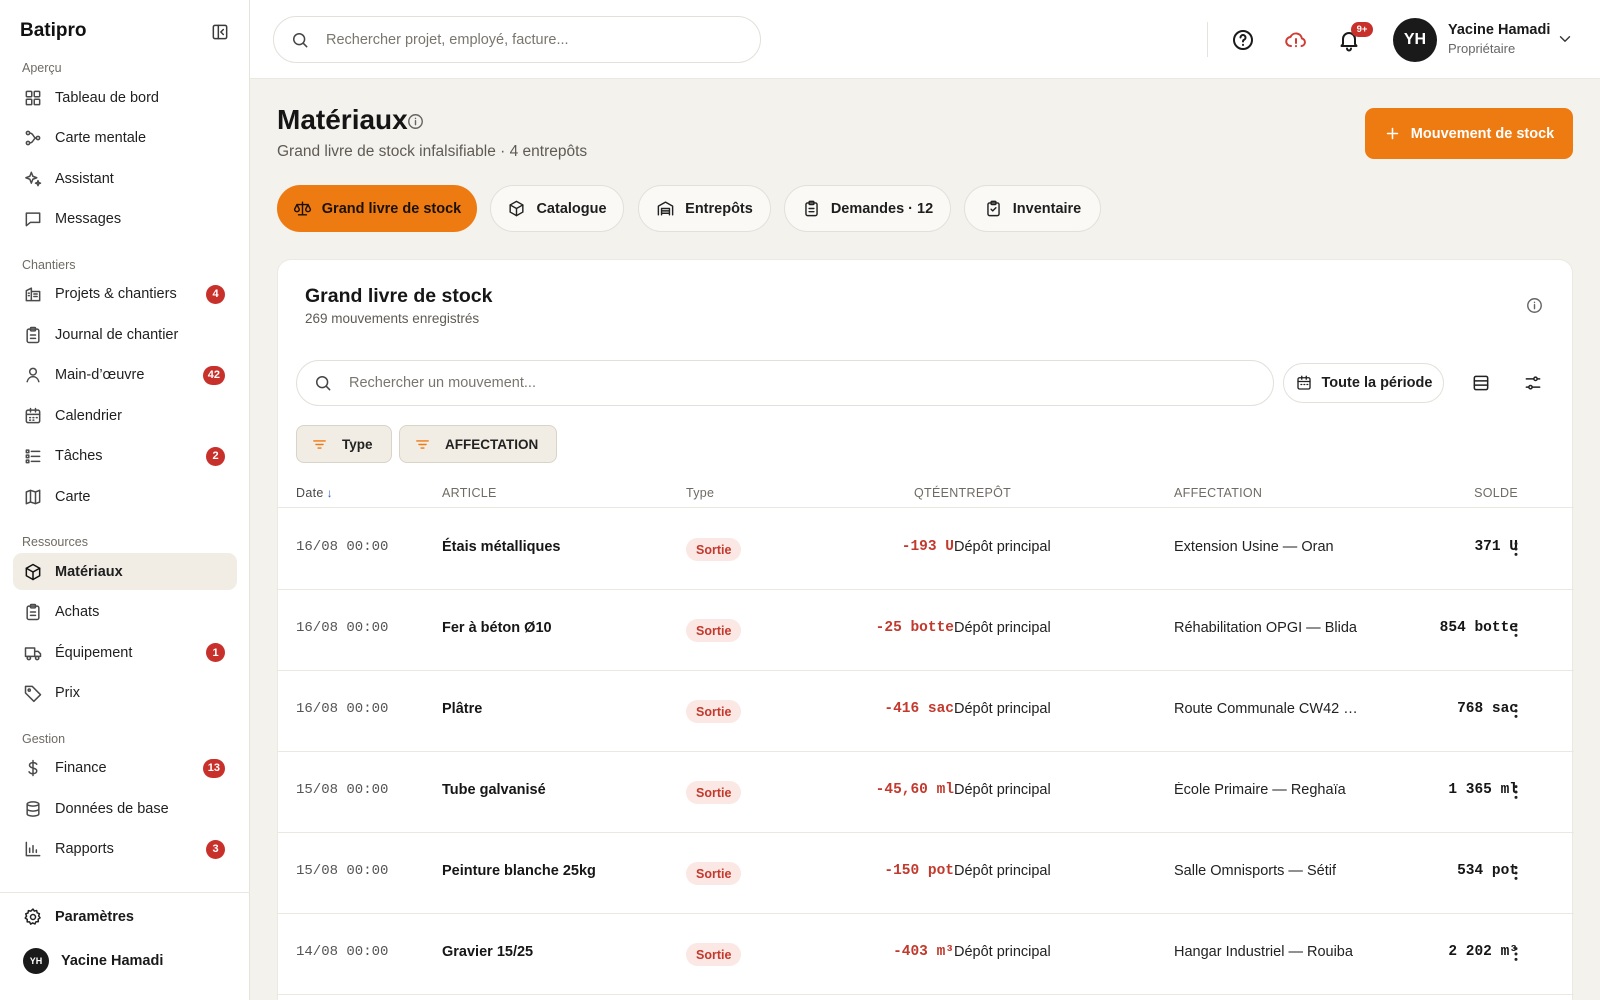  I want to click on tab-label: Entrepôts, so click(719, 208).